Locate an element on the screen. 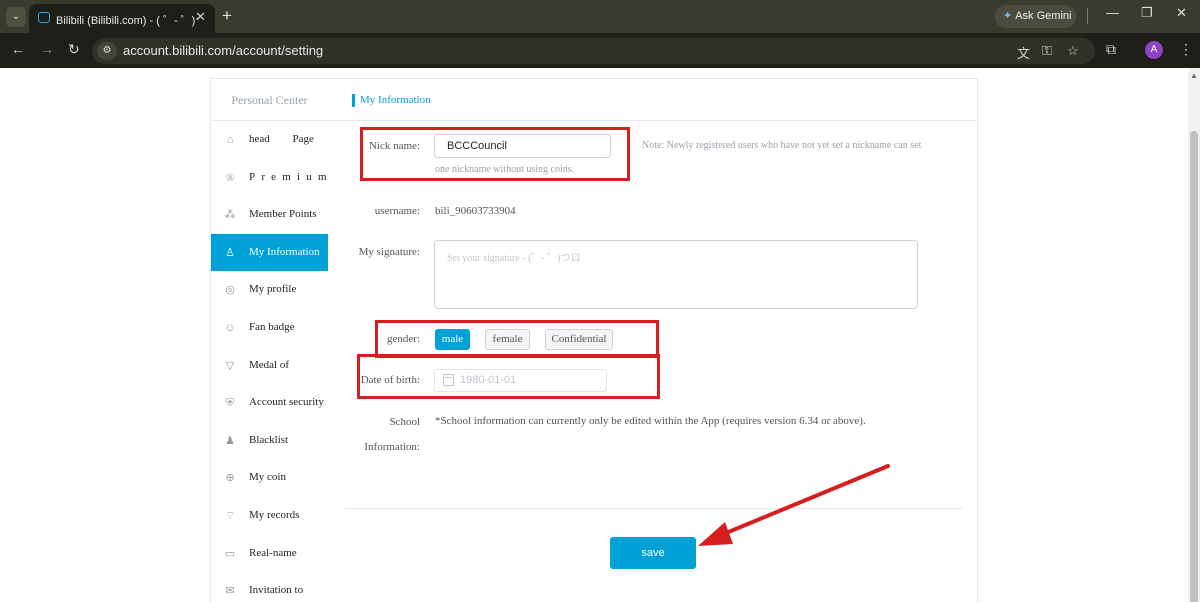 This screenshot has width=1200, height=602. arrow-shaft is located at coordinates (801, 502).